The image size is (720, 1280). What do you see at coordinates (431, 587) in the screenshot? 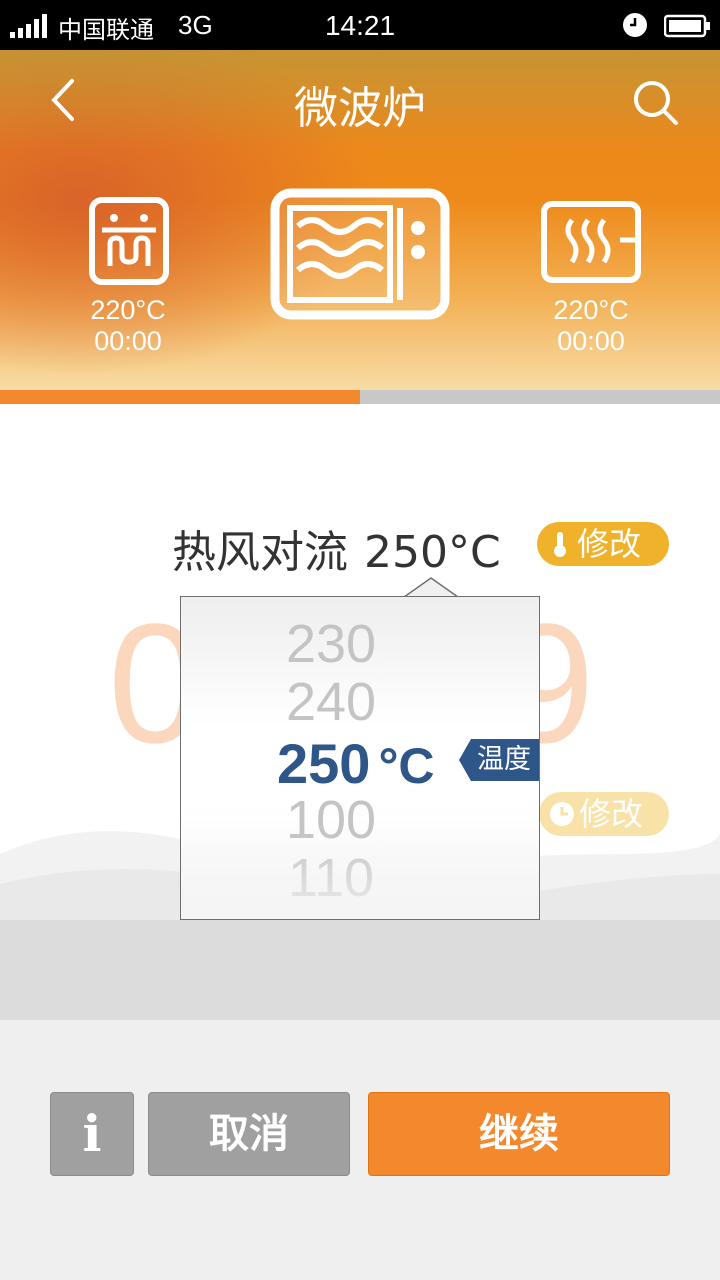
I see `picker-pointer` at bounding box center [431, 587].